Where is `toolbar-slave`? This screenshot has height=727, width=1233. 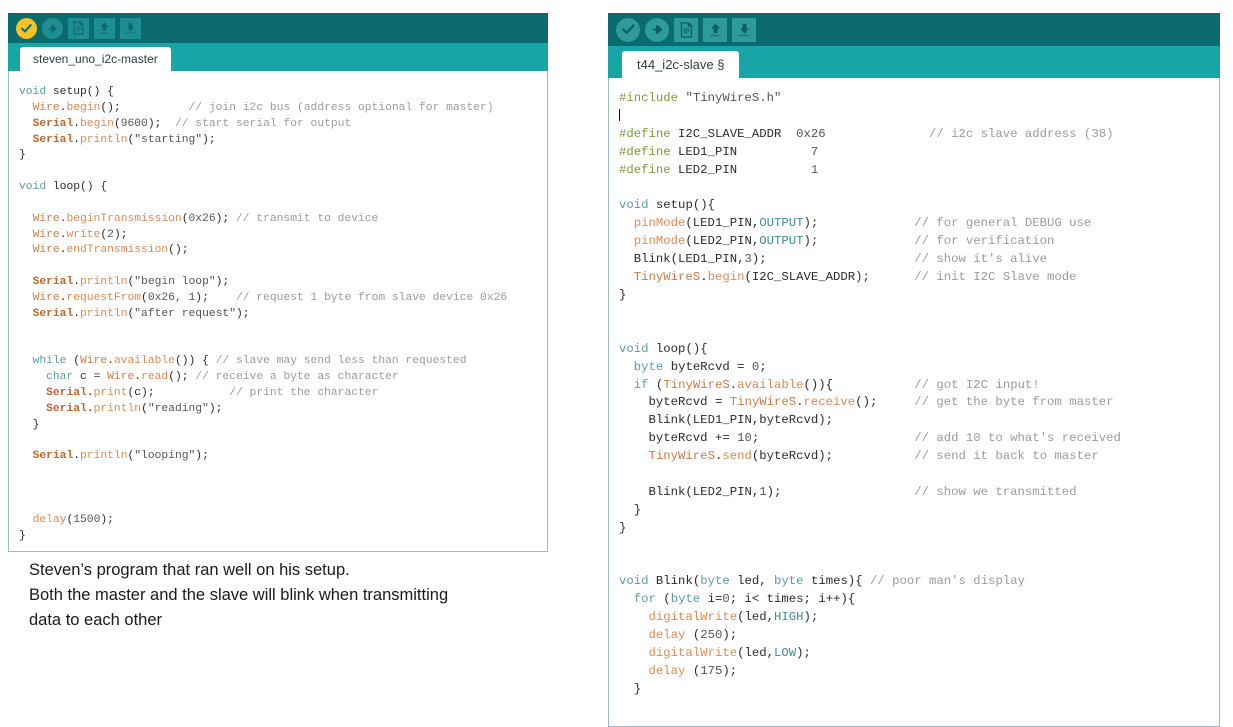
toolbar-slave is located at coordinates (914, 29).